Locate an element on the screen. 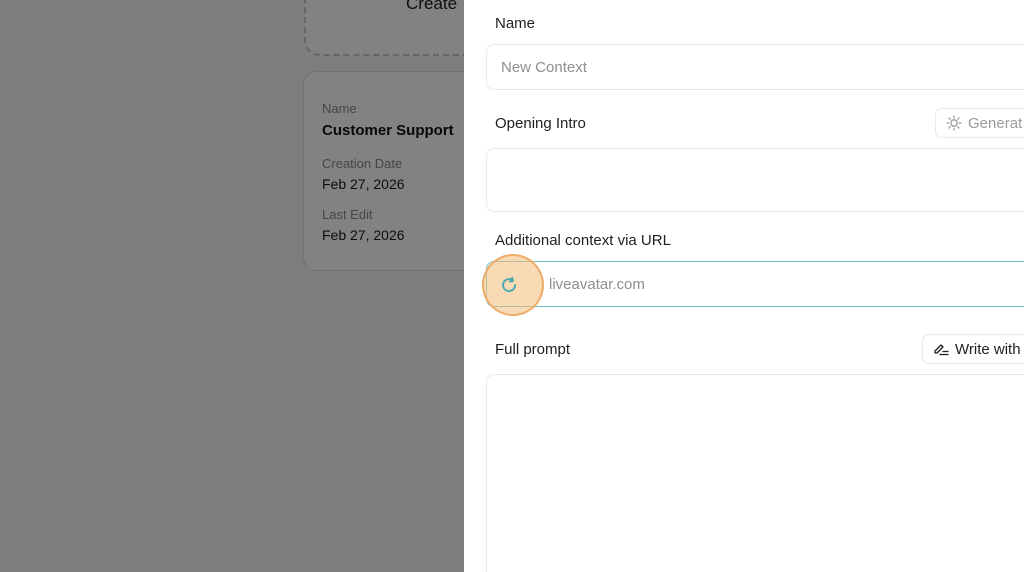  generate-button: Generat is located at coordinates (979, 123).